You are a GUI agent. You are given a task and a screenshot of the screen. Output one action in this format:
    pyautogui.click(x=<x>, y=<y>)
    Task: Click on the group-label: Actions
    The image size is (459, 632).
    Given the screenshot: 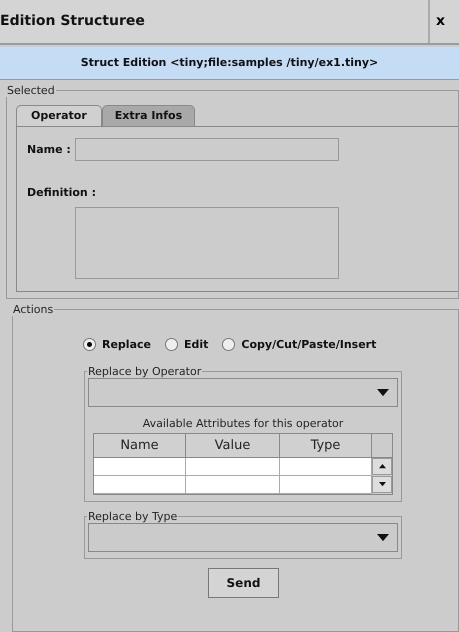 What is the action you would take?
    pyautogui.click(x=33, y=309)
    